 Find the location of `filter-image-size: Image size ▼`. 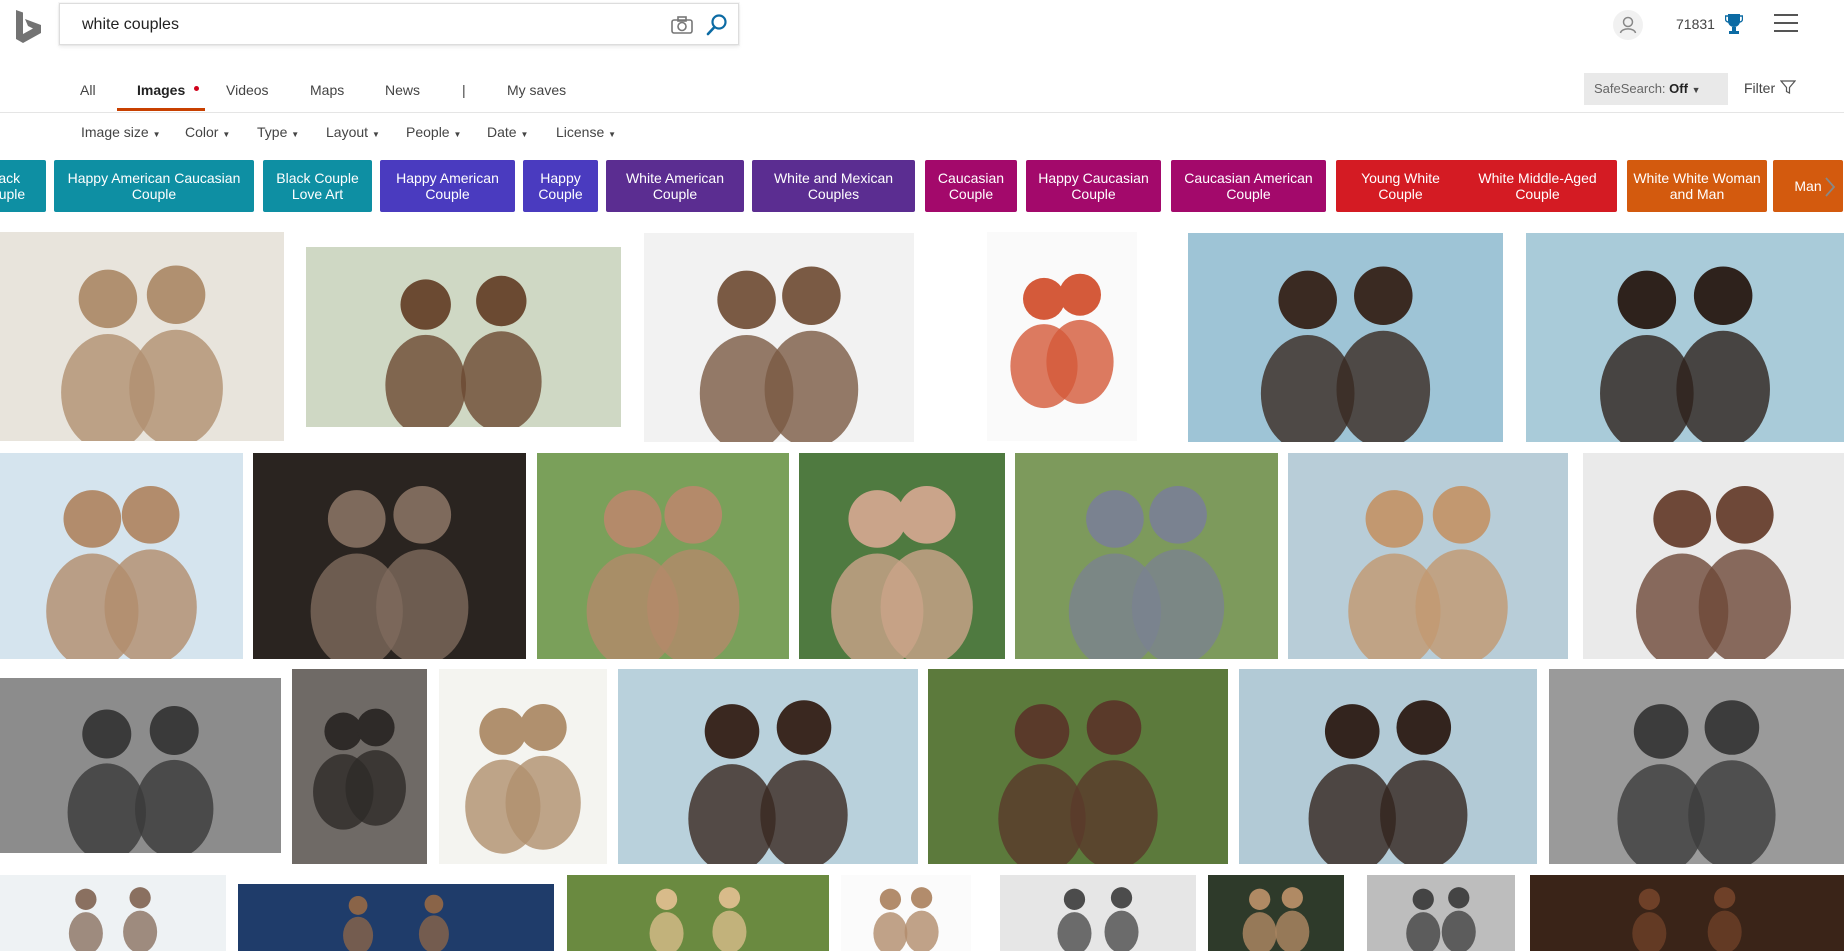

filter-image-size: Image size ▼ is located at coordinates (121, 132).